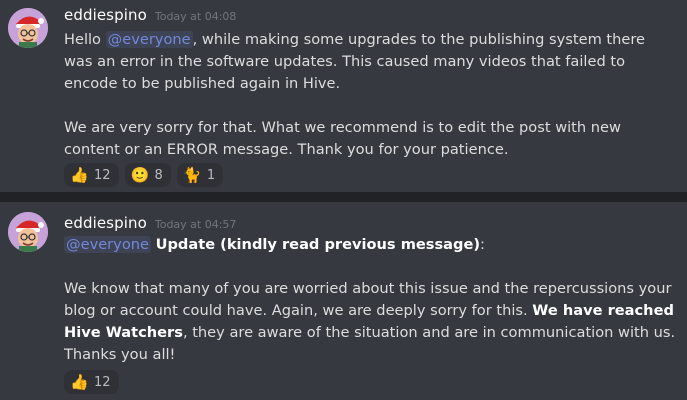 Image resolution: width=687 pixels, height=400 pixels. I want to click on message-header: eddiespino Today at 04:57, so click(150, 224).